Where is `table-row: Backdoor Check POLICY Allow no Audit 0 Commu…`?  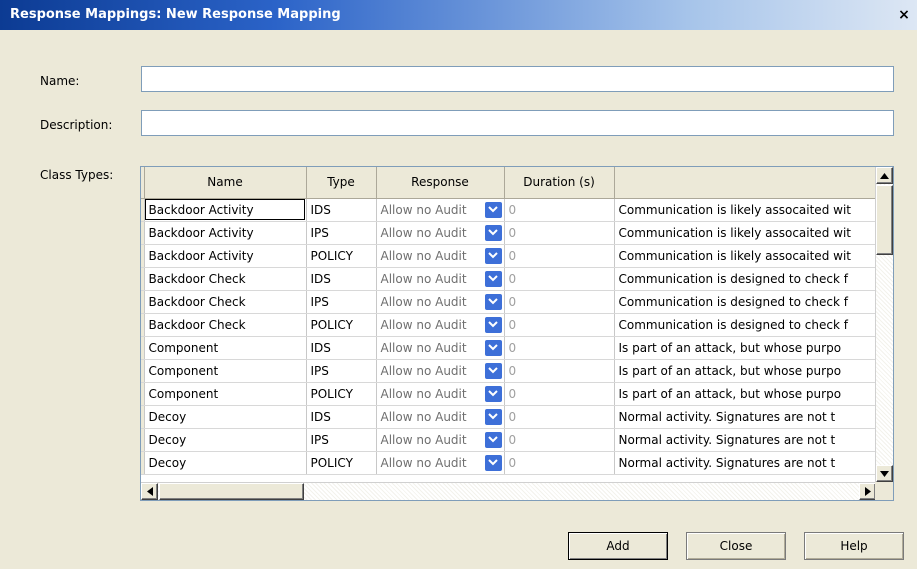
table-row: Backdoor Check POLICY Allow no Audit 0 Commu… is located at coordinates (508, 325).